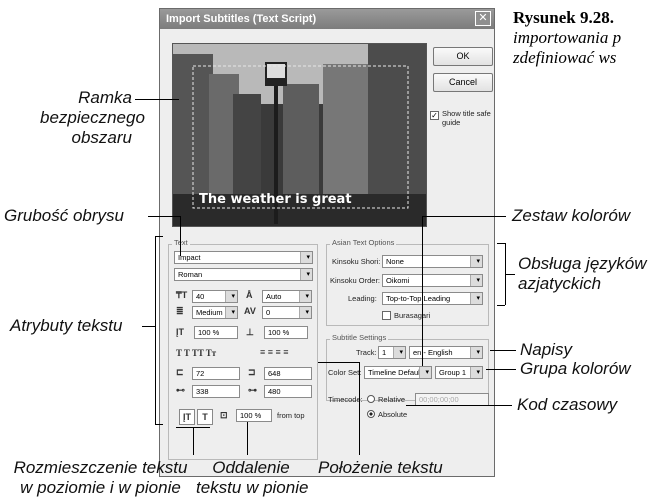  Describe the element at coordinates (363, 242) in the screenshot. I see `asian-text-group-label: Asian Text Options` at that location.